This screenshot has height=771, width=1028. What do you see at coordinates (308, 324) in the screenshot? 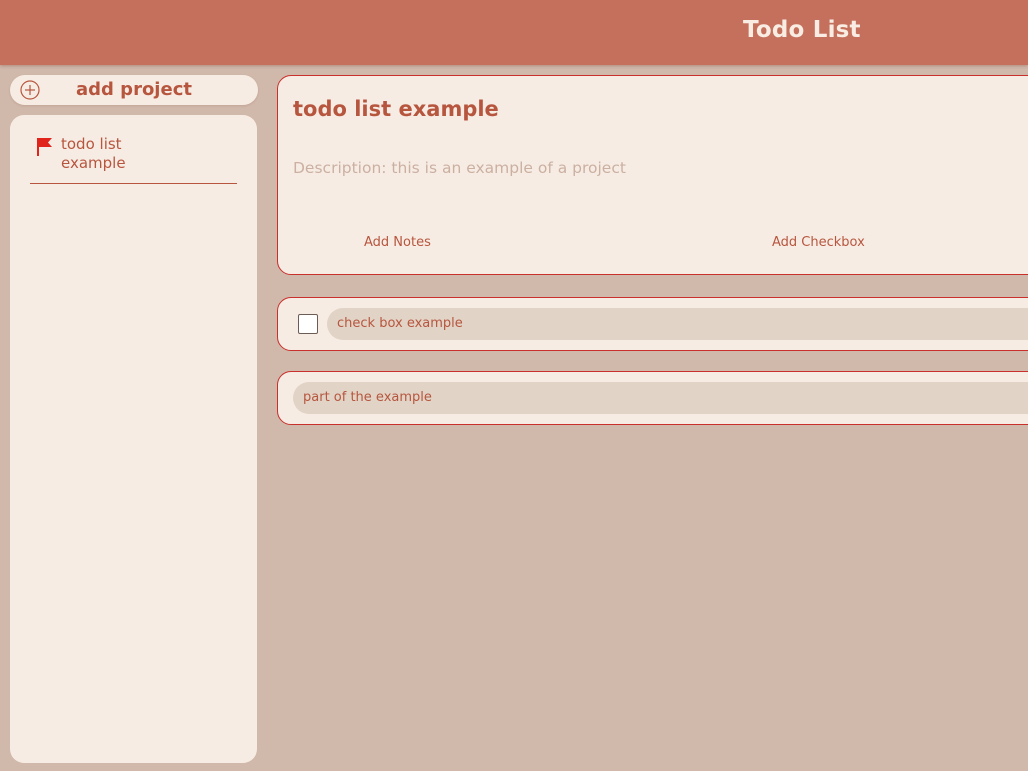
I see `item-checkbox` at bounding box center [308, 324].